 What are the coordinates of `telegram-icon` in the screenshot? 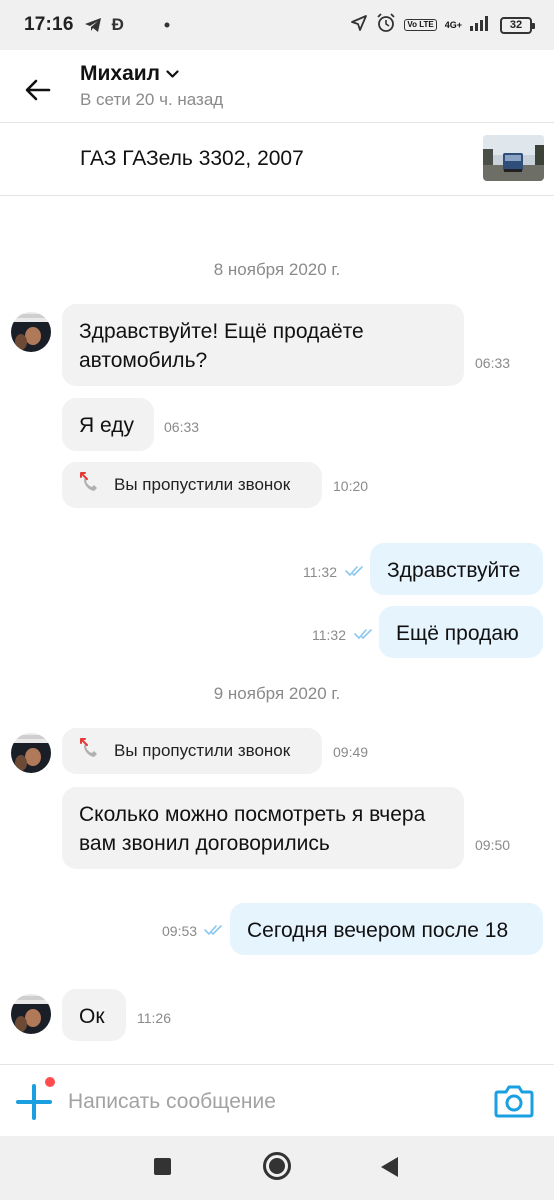 It's located at (93, 25).